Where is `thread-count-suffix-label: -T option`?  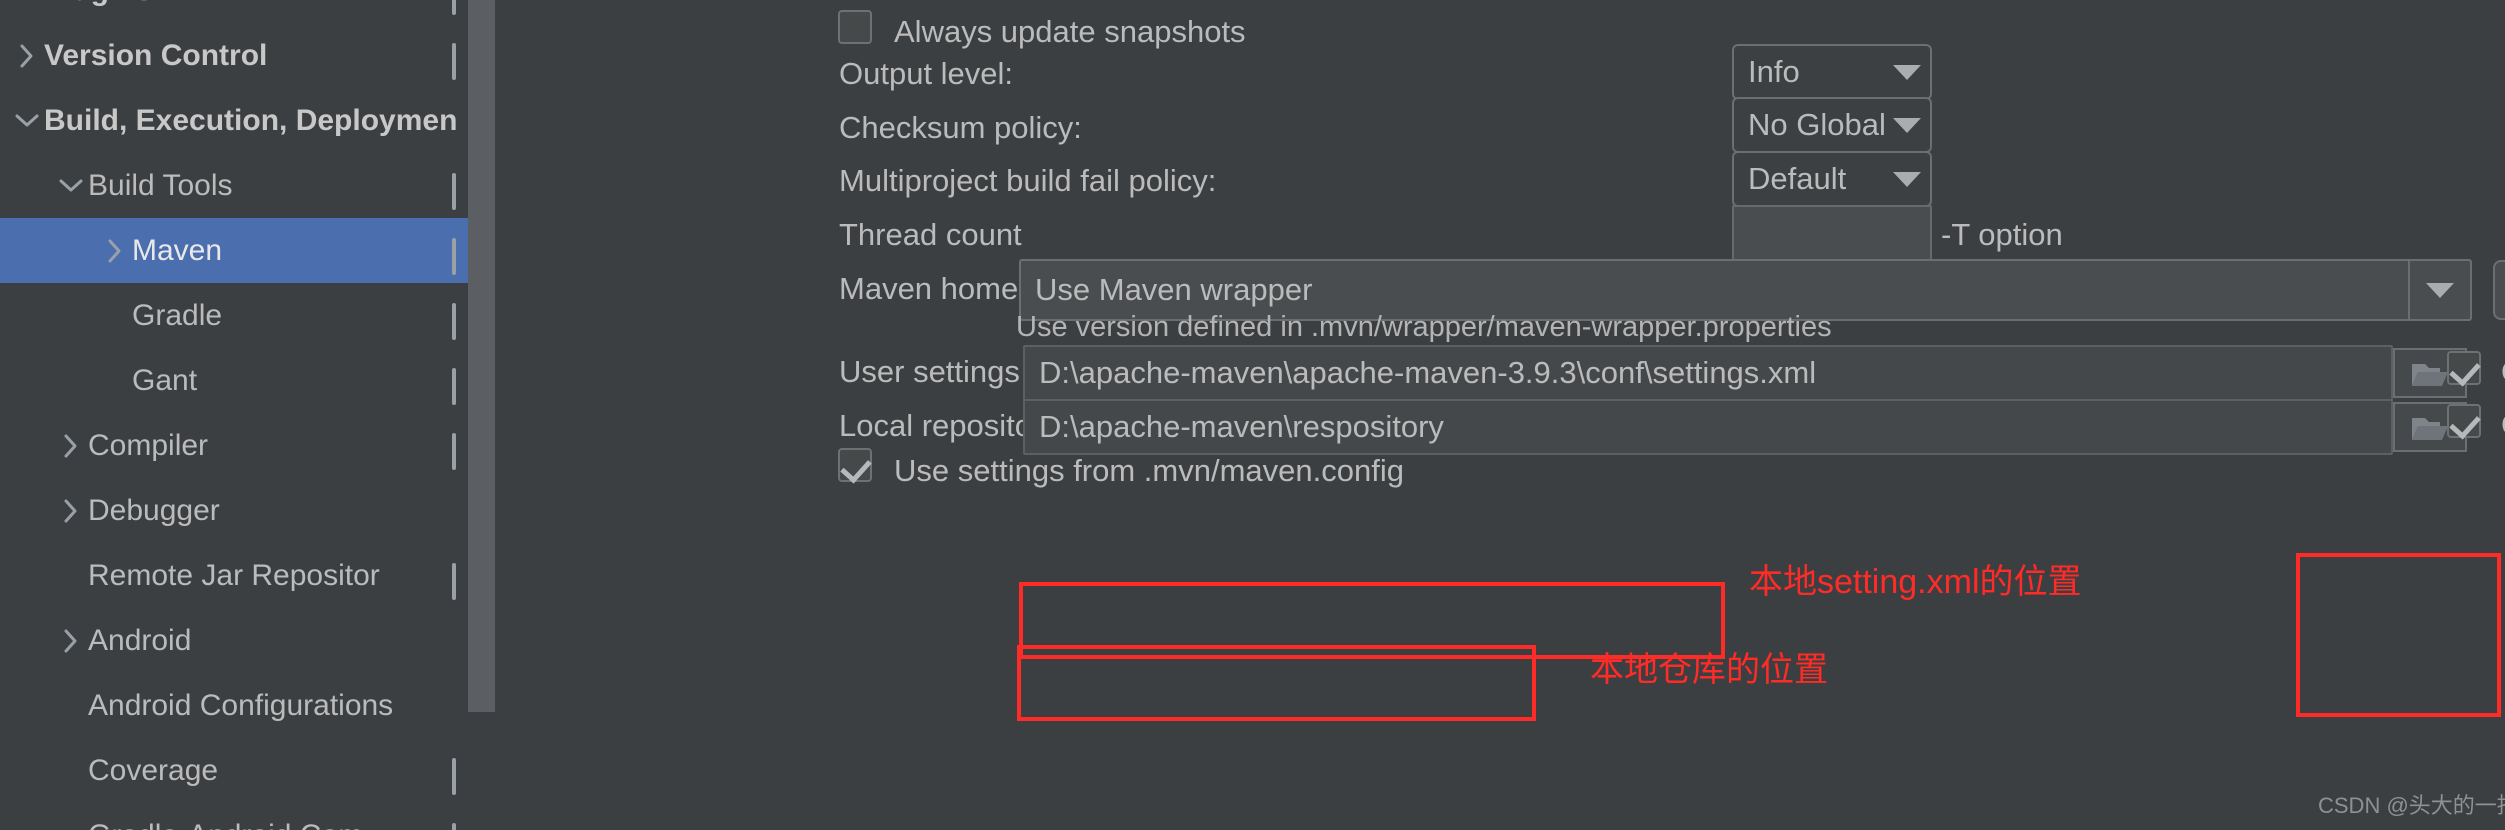
thread-count-suffix-label: -T option is located at coordinates (2002, 234).